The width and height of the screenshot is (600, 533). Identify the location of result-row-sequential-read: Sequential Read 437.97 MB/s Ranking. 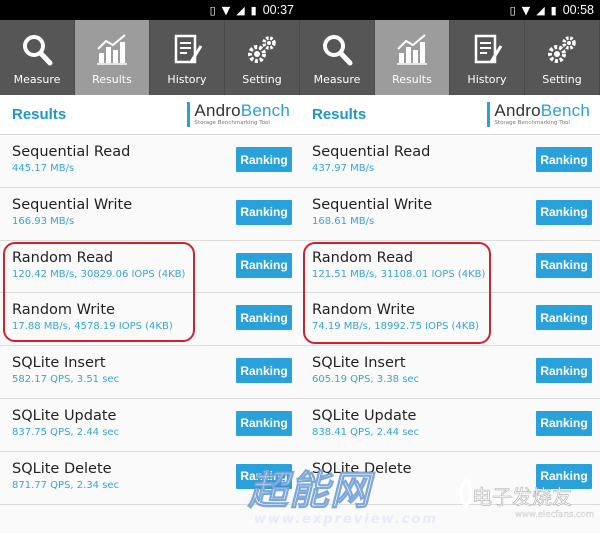
(450, 161).